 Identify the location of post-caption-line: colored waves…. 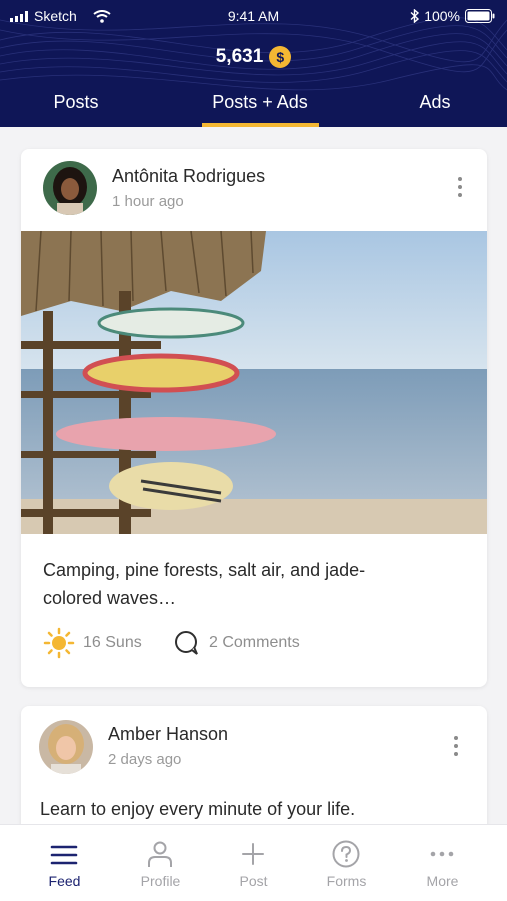
(110, 598).